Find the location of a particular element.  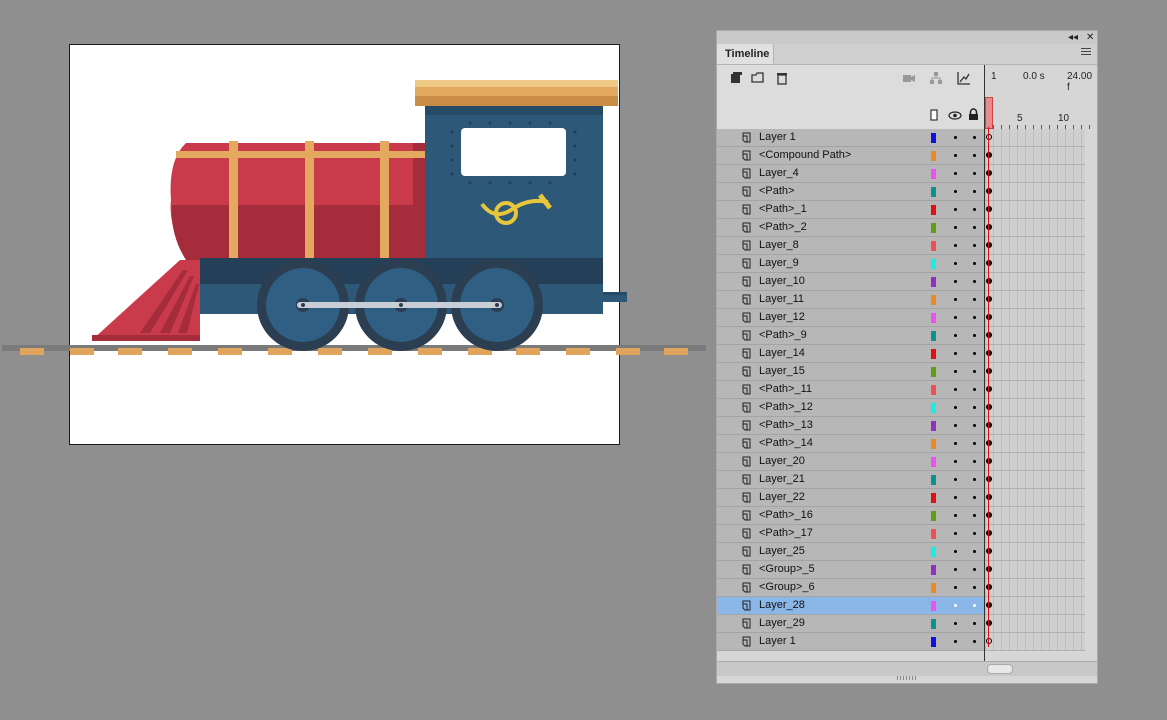

layer-row: Layer_15 is located at coordinates (850, 372).